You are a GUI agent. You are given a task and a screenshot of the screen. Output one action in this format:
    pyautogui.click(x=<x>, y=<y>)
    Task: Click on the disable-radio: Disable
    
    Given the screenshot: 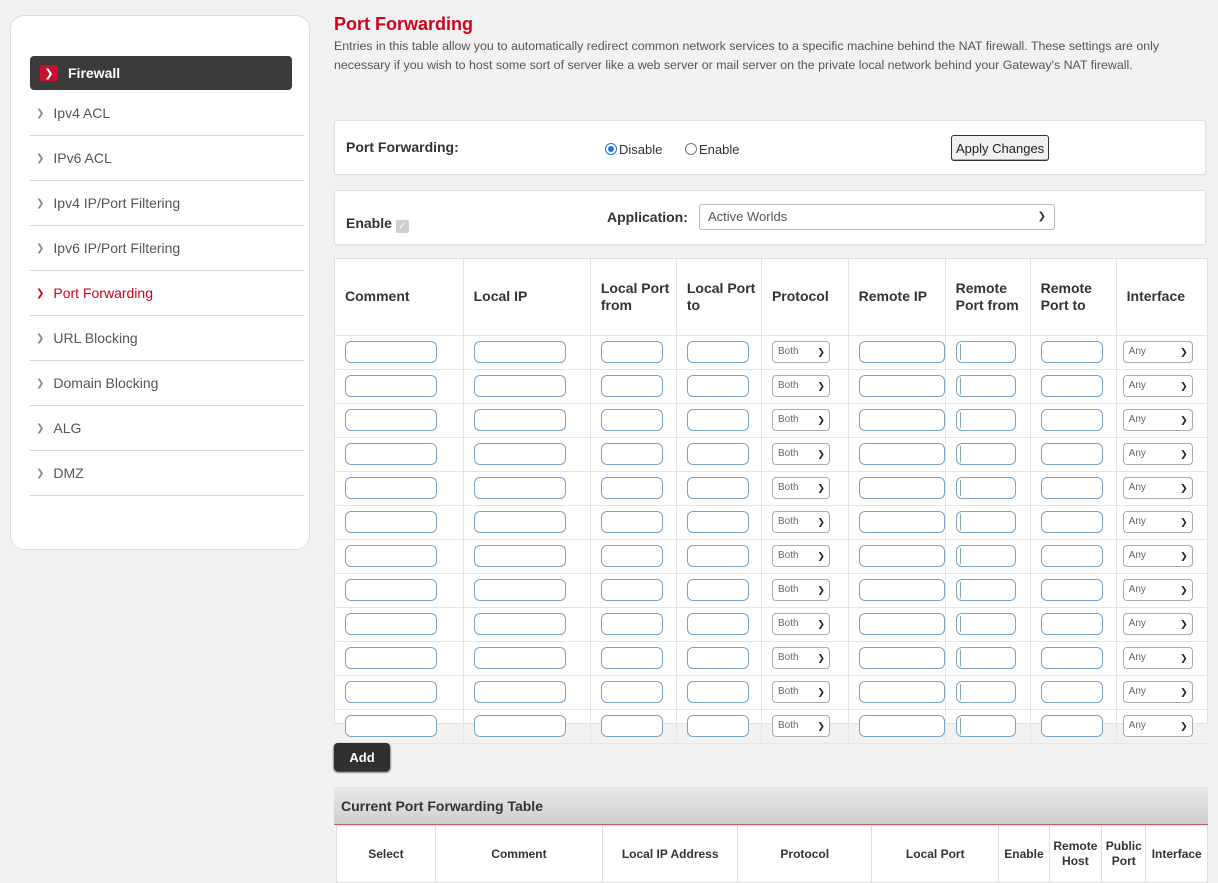 What is the action you would take?
    pyautogui.click(x=633, y=150)
    